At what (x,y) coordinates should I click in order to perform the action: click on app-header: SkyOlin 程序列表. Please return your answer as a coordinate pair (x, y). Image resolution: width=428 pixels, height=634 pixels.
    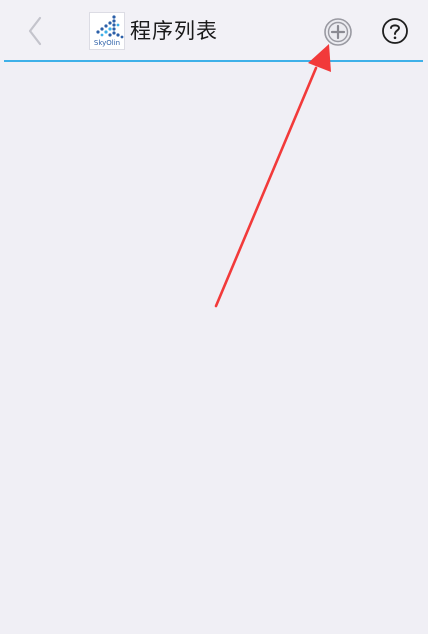
    Looking at the image, I should click on (214, 30).